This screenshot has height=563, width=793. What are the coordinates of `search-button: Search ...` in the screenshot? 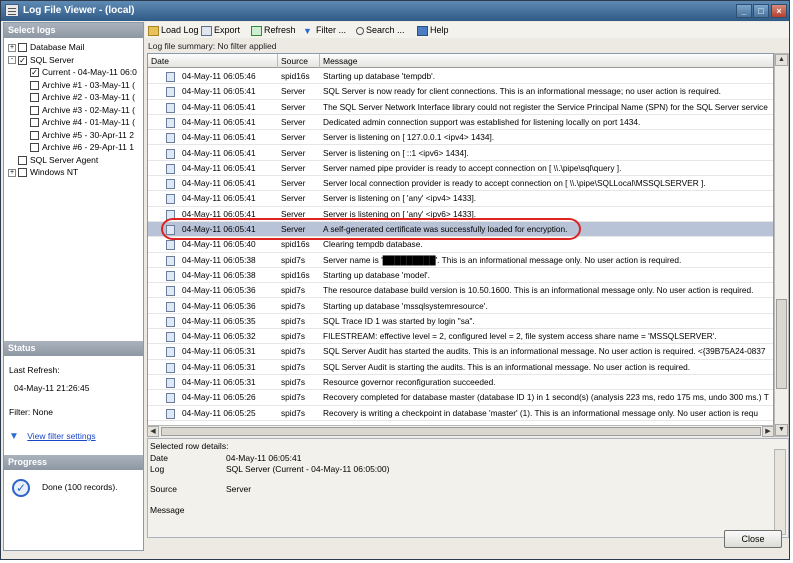 It's located at (380, 30).